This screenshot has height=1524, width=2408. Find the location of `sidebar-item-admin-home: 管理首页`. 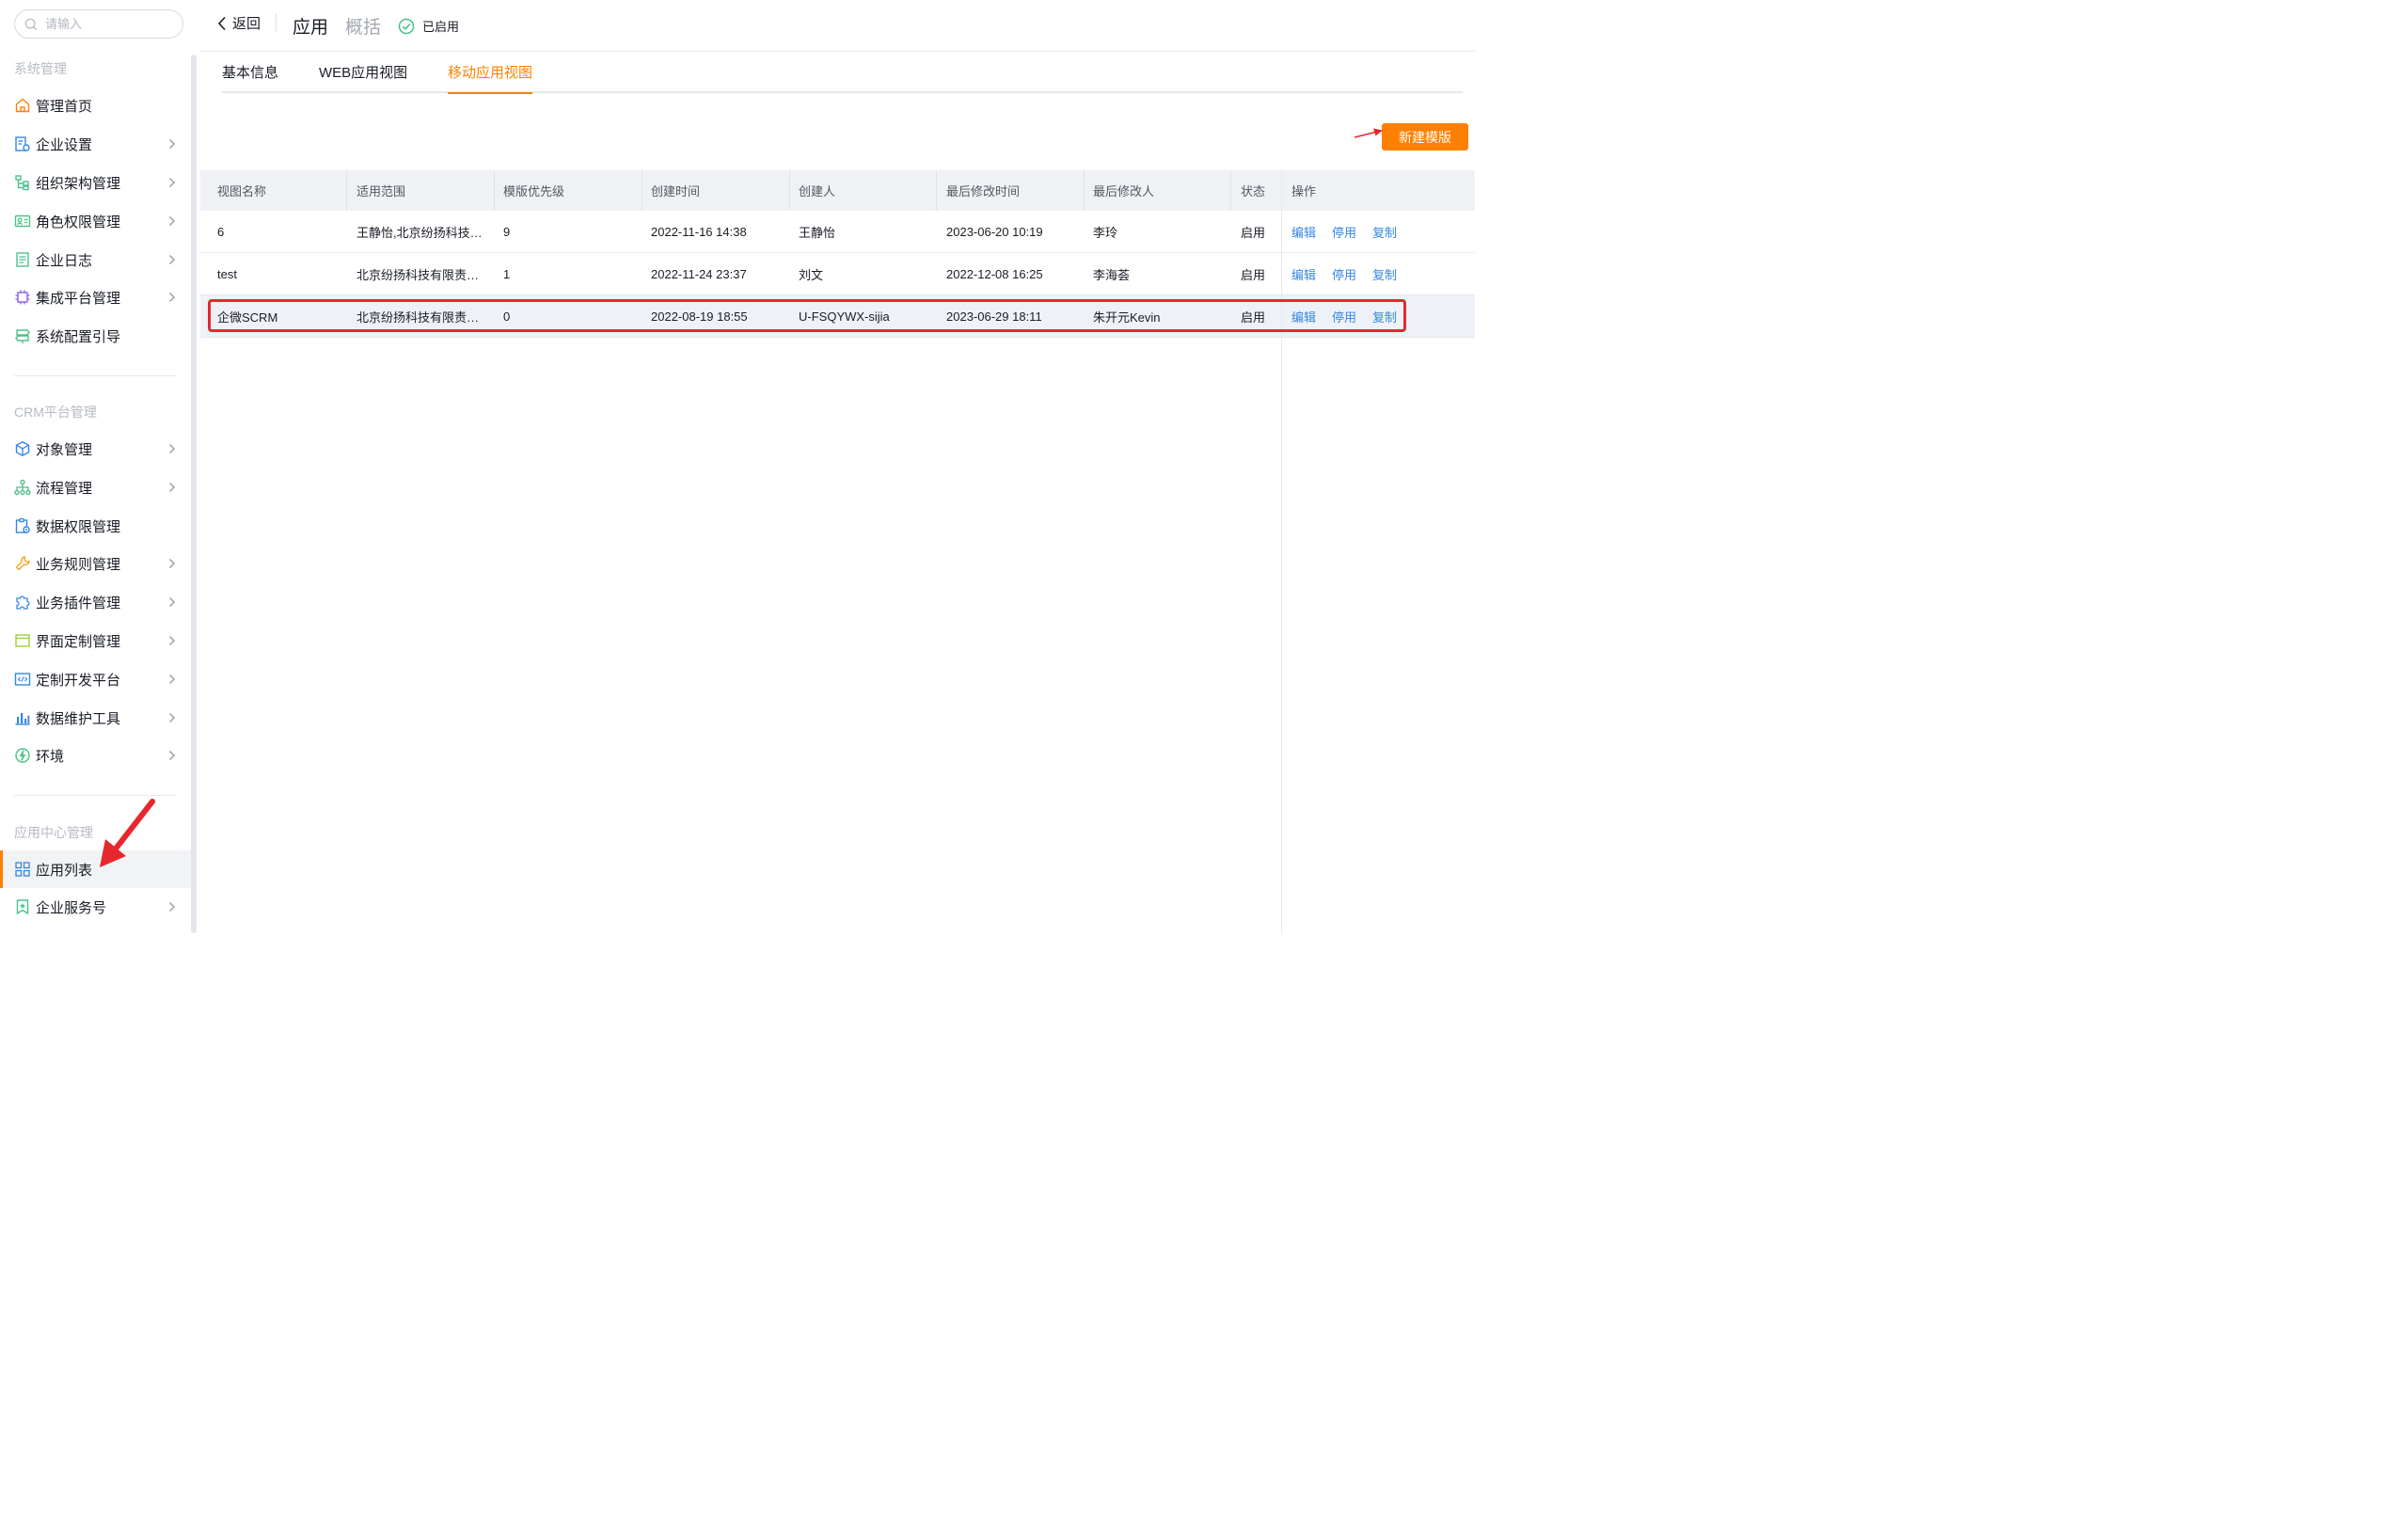

sidebar-item-admin-home: 管理首页 is located at coordinates (96, 106).